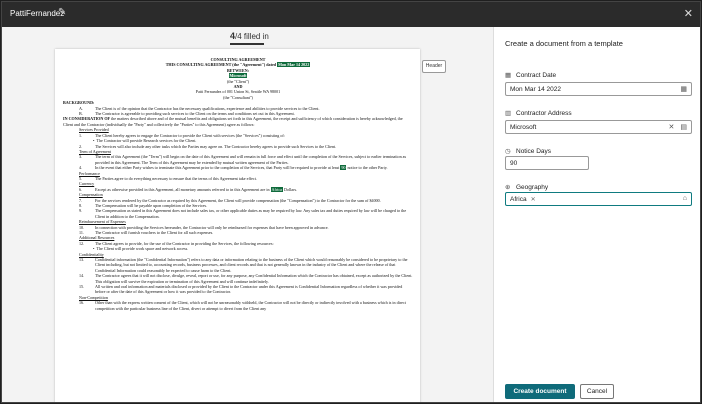  Describe the element at coordinates (547, 163) in the screenshot. I see `notice-days-field: 90` at that location.